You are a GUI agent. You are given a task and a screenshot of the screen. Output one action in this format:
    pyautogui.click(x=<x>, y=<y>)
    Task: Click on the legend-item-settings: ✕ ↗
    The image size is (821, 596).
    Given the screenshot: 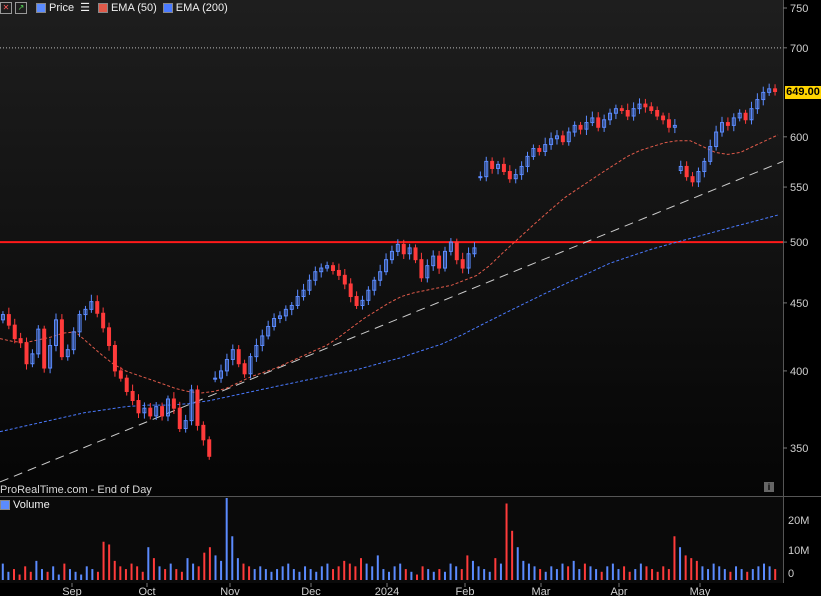 What is the action you would take?
    pyautogui.click(x=15, y=7)
    